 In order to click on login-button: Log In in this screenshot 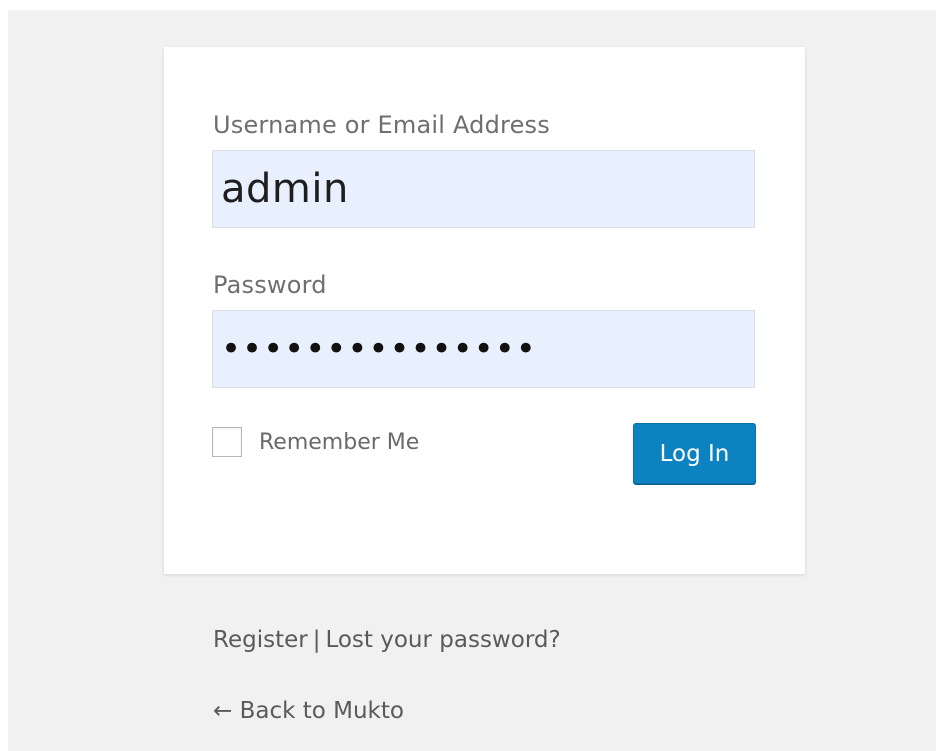, I will do `click(694, 453)`.